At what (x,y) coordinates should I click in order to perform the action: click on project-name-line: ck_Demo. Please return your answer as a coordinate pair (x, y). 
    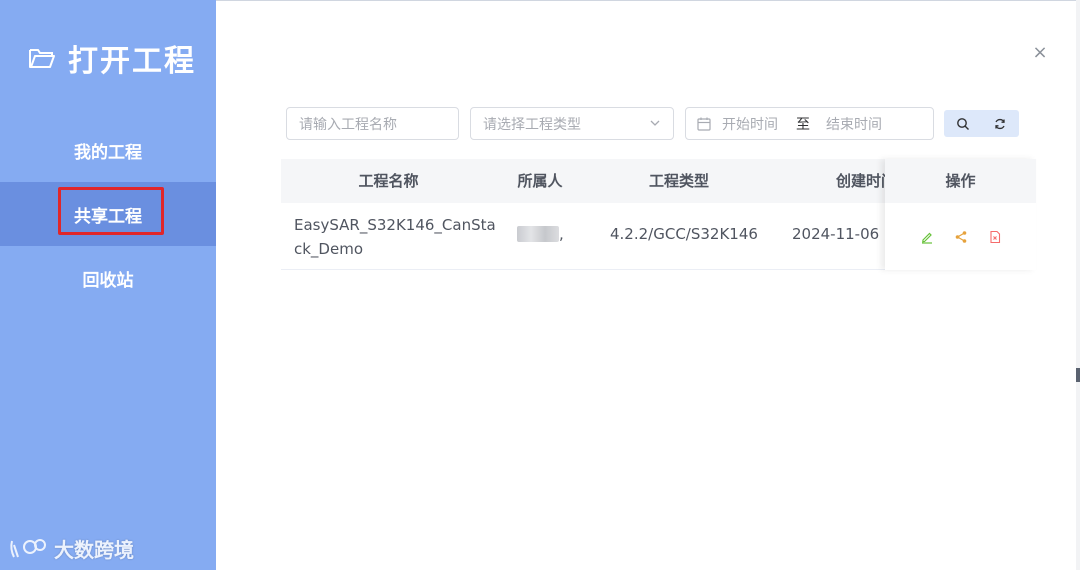
    Looking at the image, I should click on (329, 249).